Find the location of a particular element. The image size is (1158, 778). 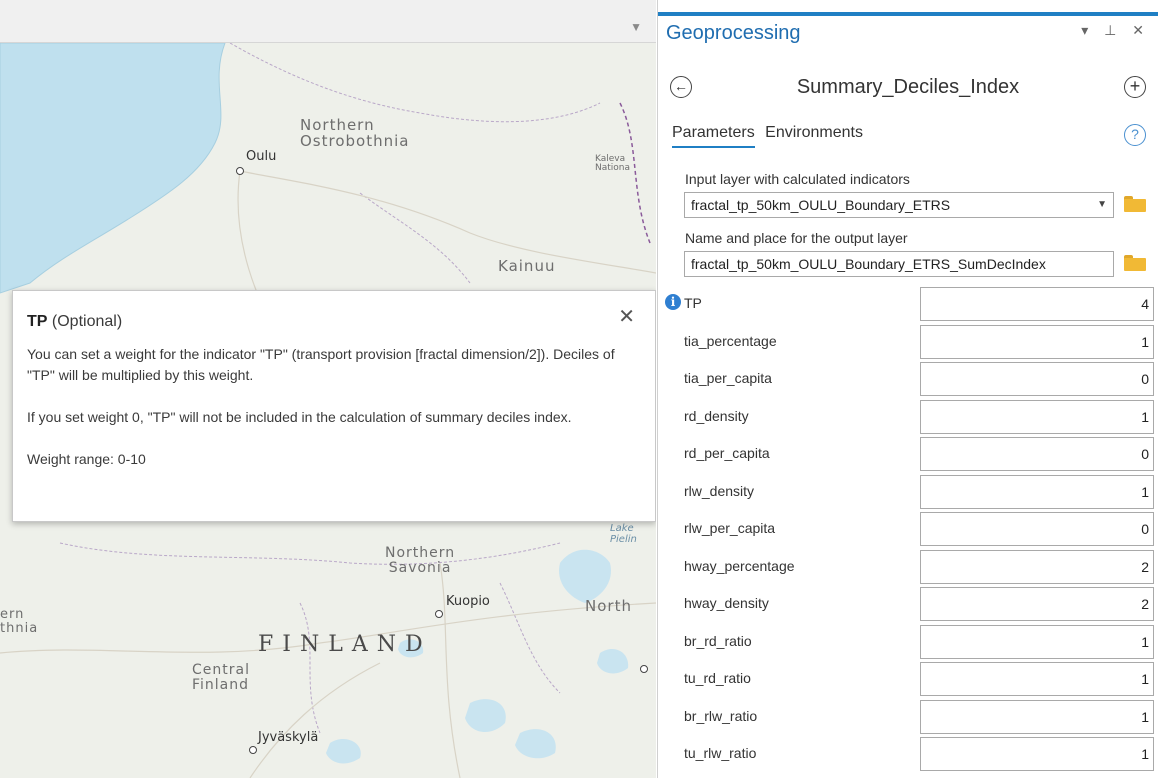

param-row: tu_rd_ratio 1 is located at coordinates (908, 679).